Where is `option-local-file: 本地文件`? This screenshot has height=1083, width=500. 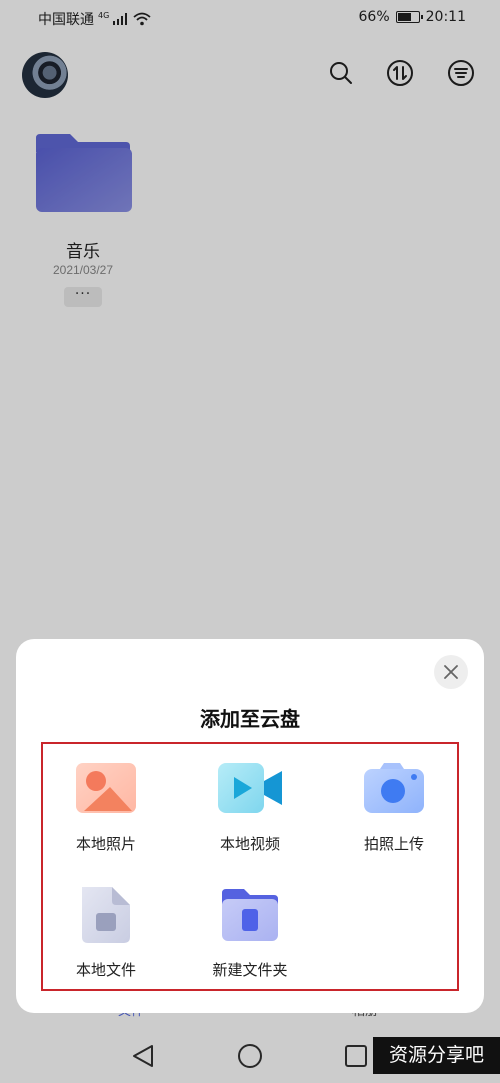 option-local-file: 本地文件 is located at coordinates (106, 932).